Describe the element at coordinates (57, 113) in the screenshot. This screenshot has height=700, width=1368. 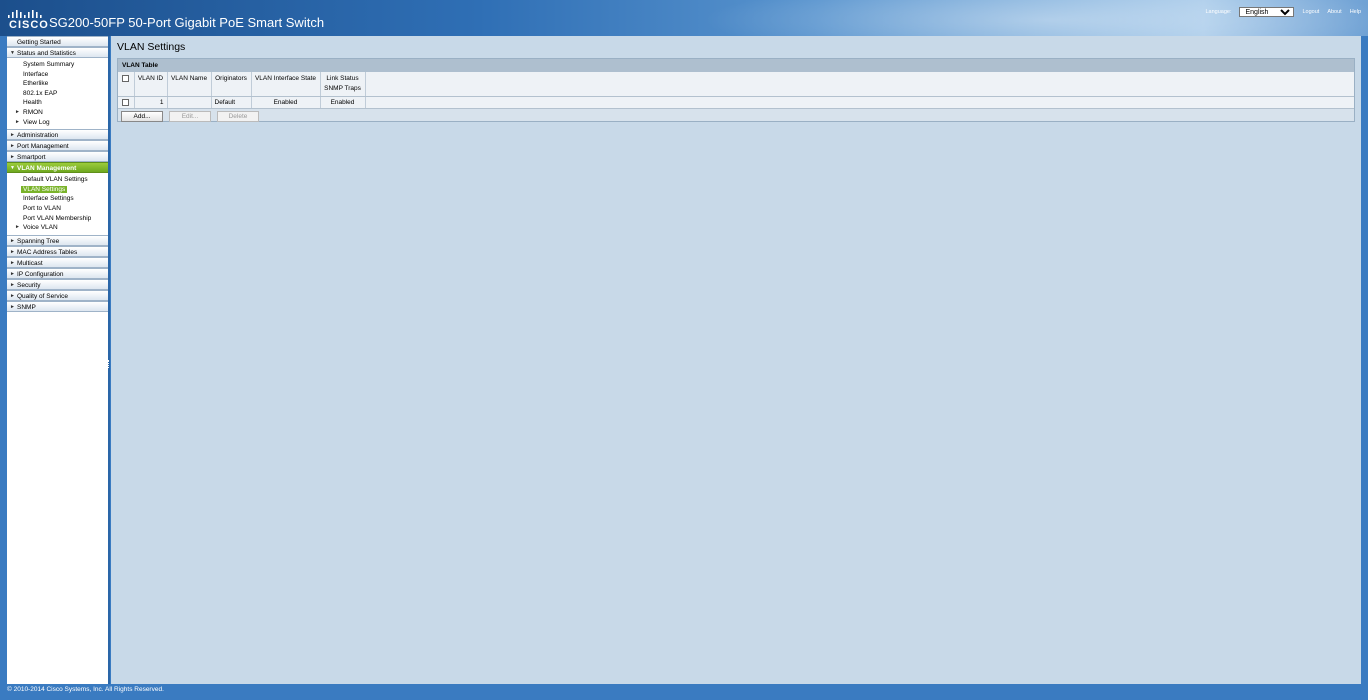
I see `sidebar-subitem-rmon: ► RMON` at that location.